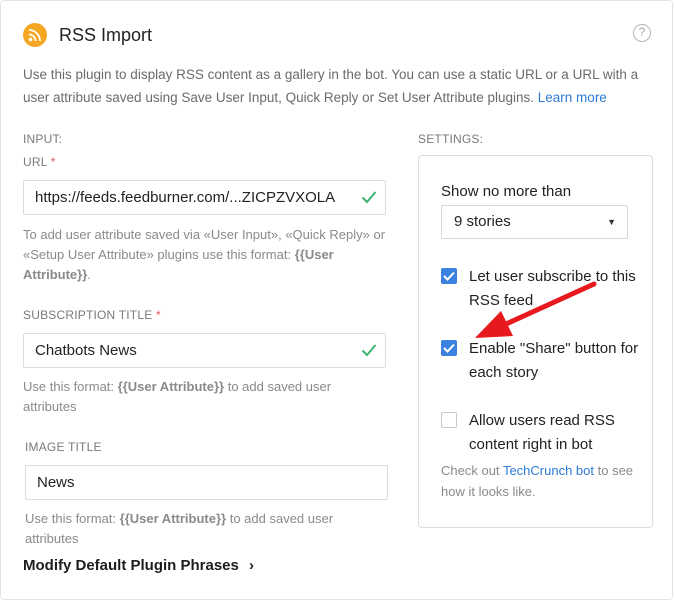  I want to click on subscription-title-input: Chatbots News, so click(204, 350).